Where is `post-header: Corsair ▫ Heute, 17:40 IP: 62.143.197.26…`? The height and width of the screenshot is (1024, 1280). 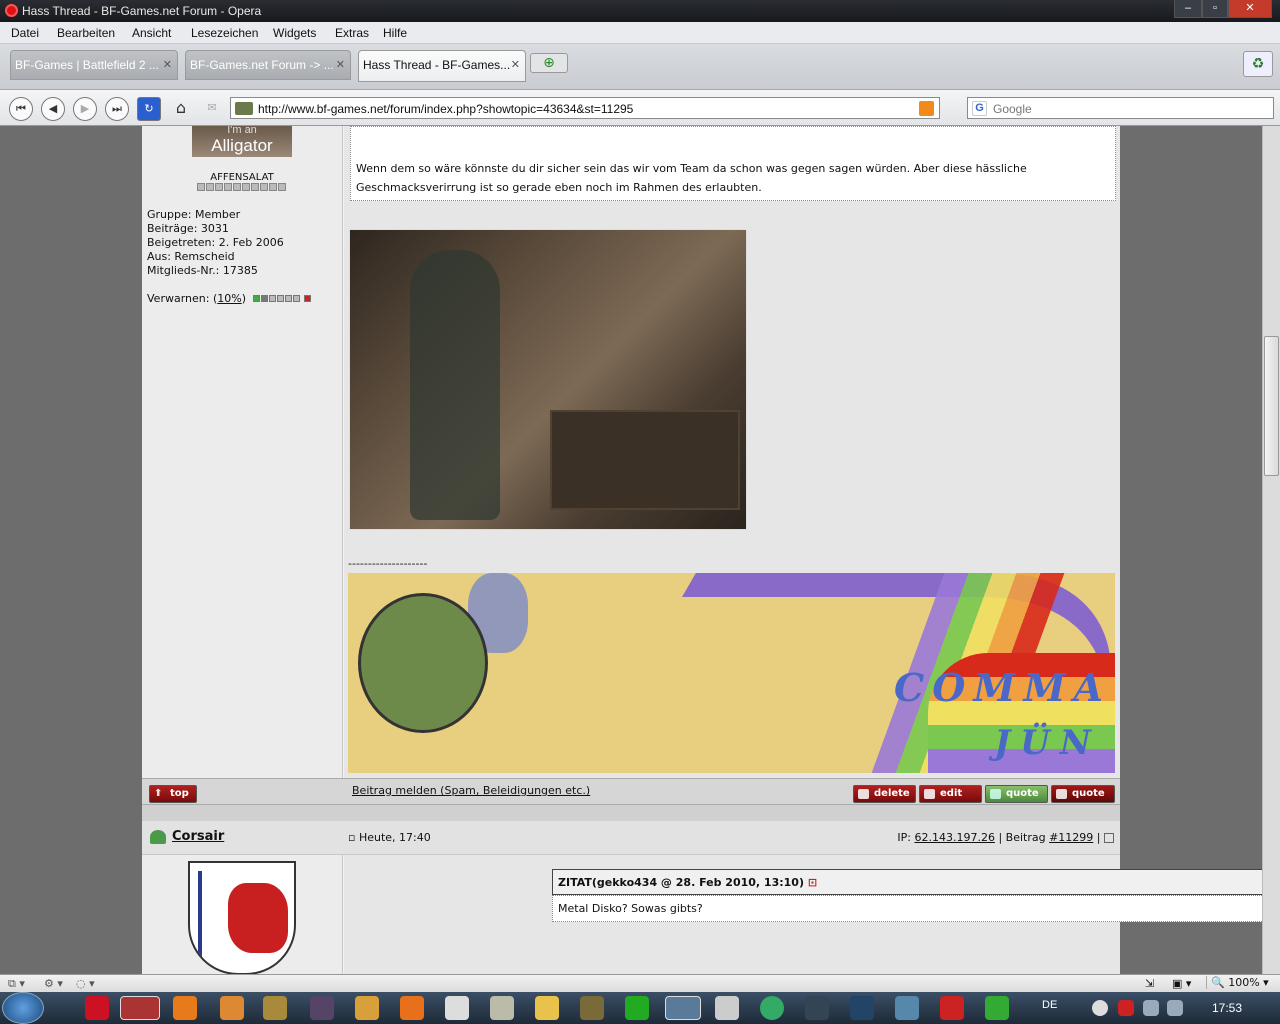 post-header: Corsair ▫ Heute, 17:40 IP: 62.143.197.26… is located at coordinates (631, 838).